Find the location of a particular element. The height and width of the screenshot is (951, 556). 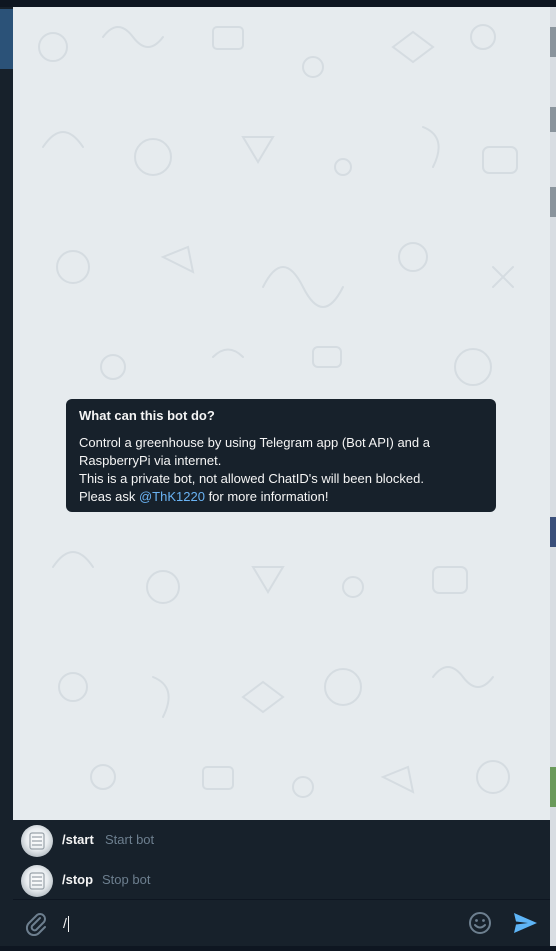

command-name: /start is located at coordinates (78, 839).